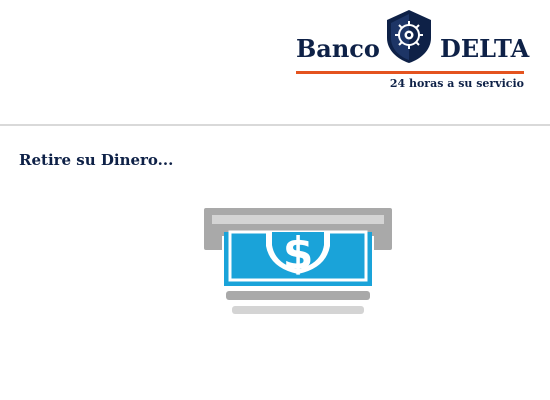 The height and width of the screenshot is (400, 550). I want to click on logo-word-delta: DELTA, so click(485, 48).